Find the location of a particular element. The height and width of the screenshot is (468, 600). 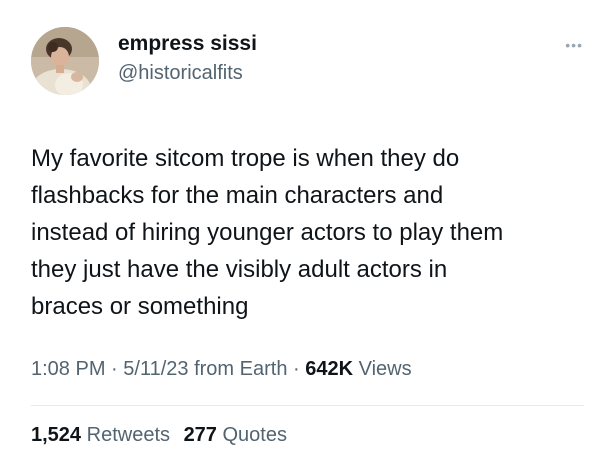

tweet-date: 5/11/23 is located at coordinates (155, 369).